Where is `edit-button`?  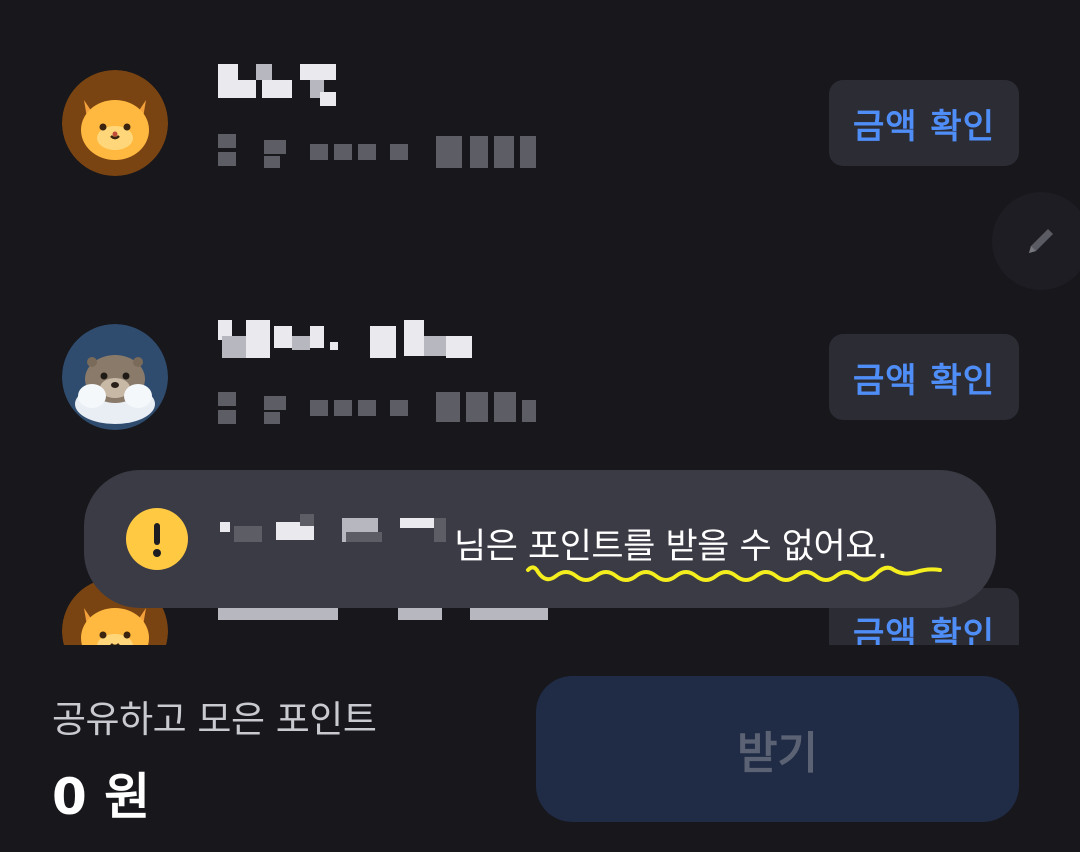 edit-button is located at coordinates (1036, 241).